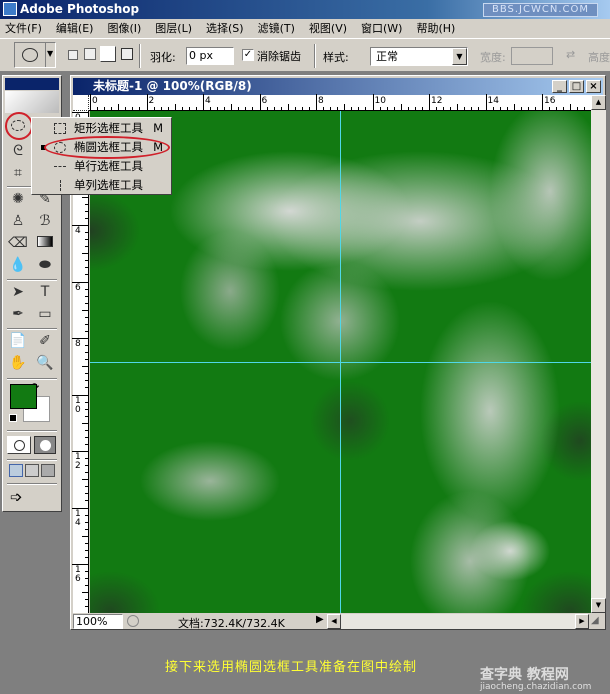 Image resolution: width=610 pixels, height=694 pixels. I want to click on antialias-label: 消除锯齿, so click(279, 56).